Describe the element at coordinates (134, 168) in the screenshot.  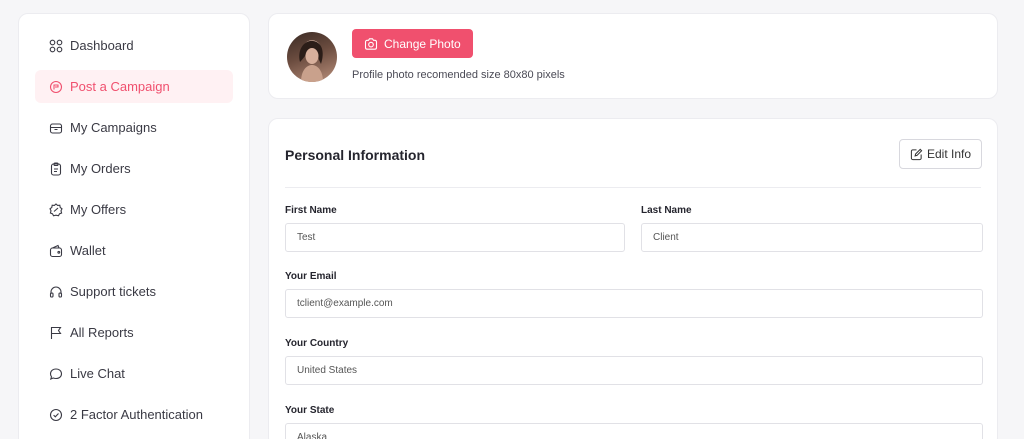
I see `sidebar-item-my-orders: My Orders` at that location.